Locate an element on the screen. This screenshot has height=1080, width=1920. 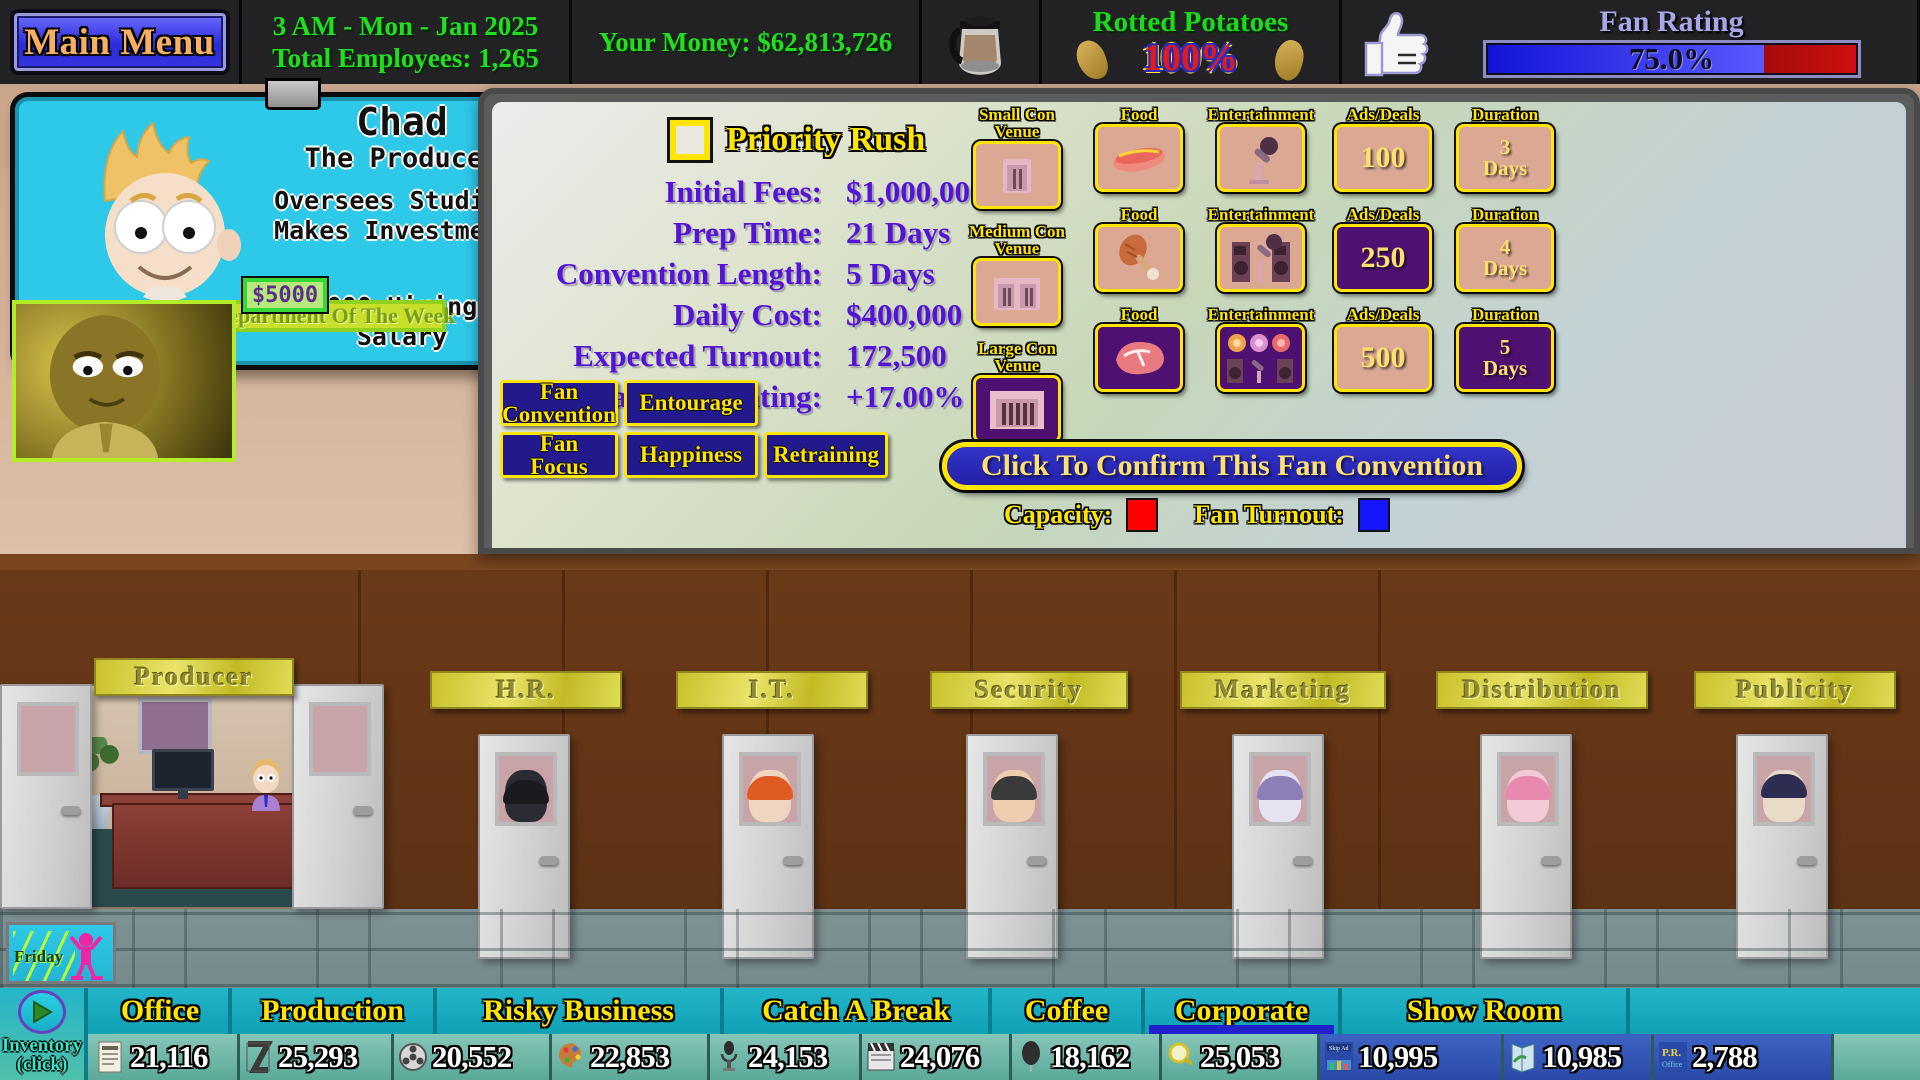
dept-sign-distribution: Distribution is located at coordinates (1542, 690).